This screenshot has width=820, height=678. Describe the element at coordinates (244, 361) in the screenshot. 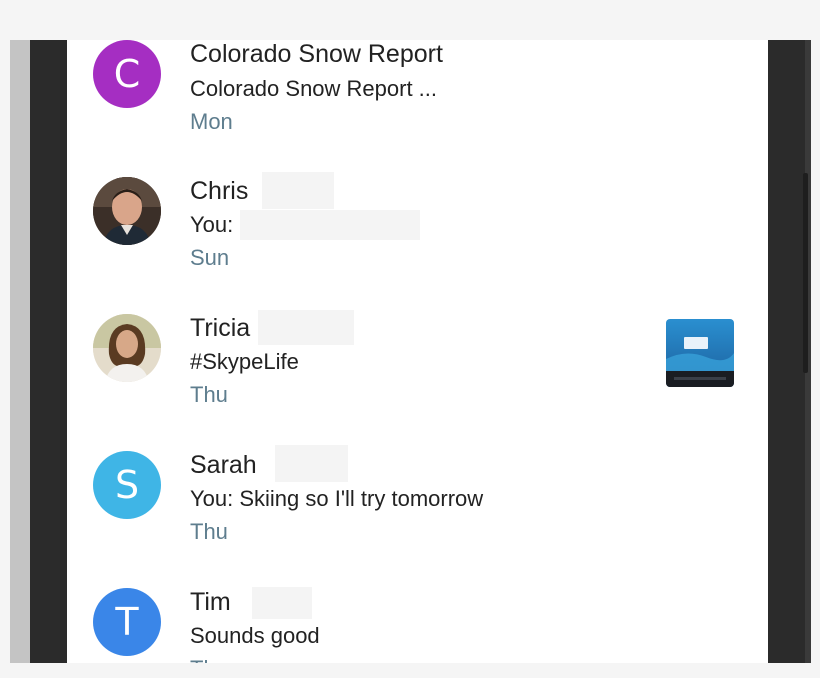

I see `message-preview: #SkypeLife` at that location.